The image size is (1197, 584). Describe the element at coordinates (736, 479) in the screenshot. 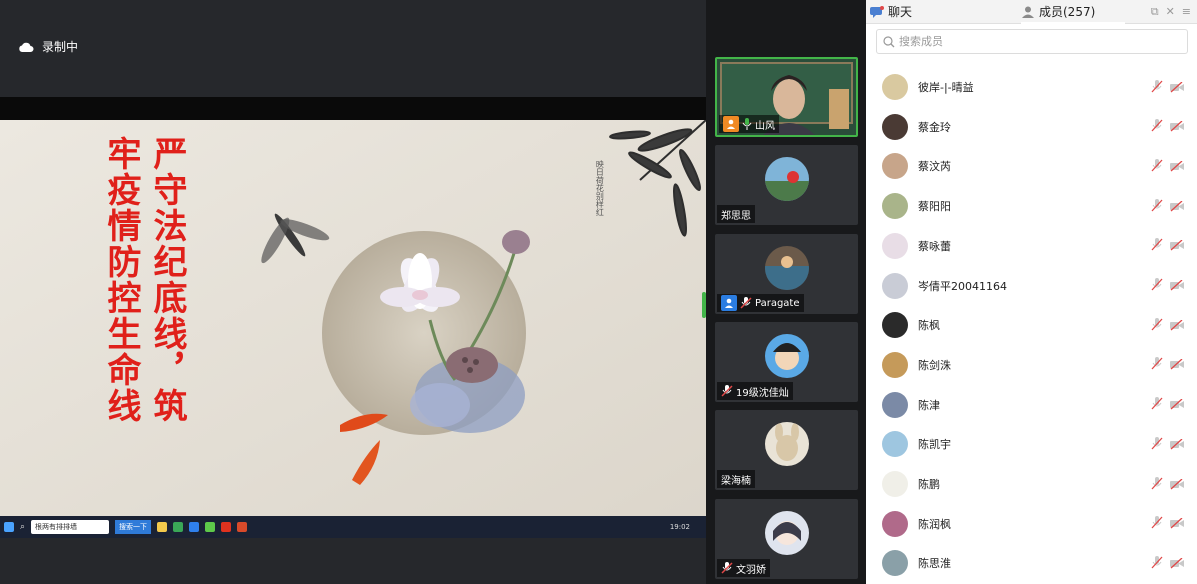

I see `video-tile-label: 梁海楠` at that location.